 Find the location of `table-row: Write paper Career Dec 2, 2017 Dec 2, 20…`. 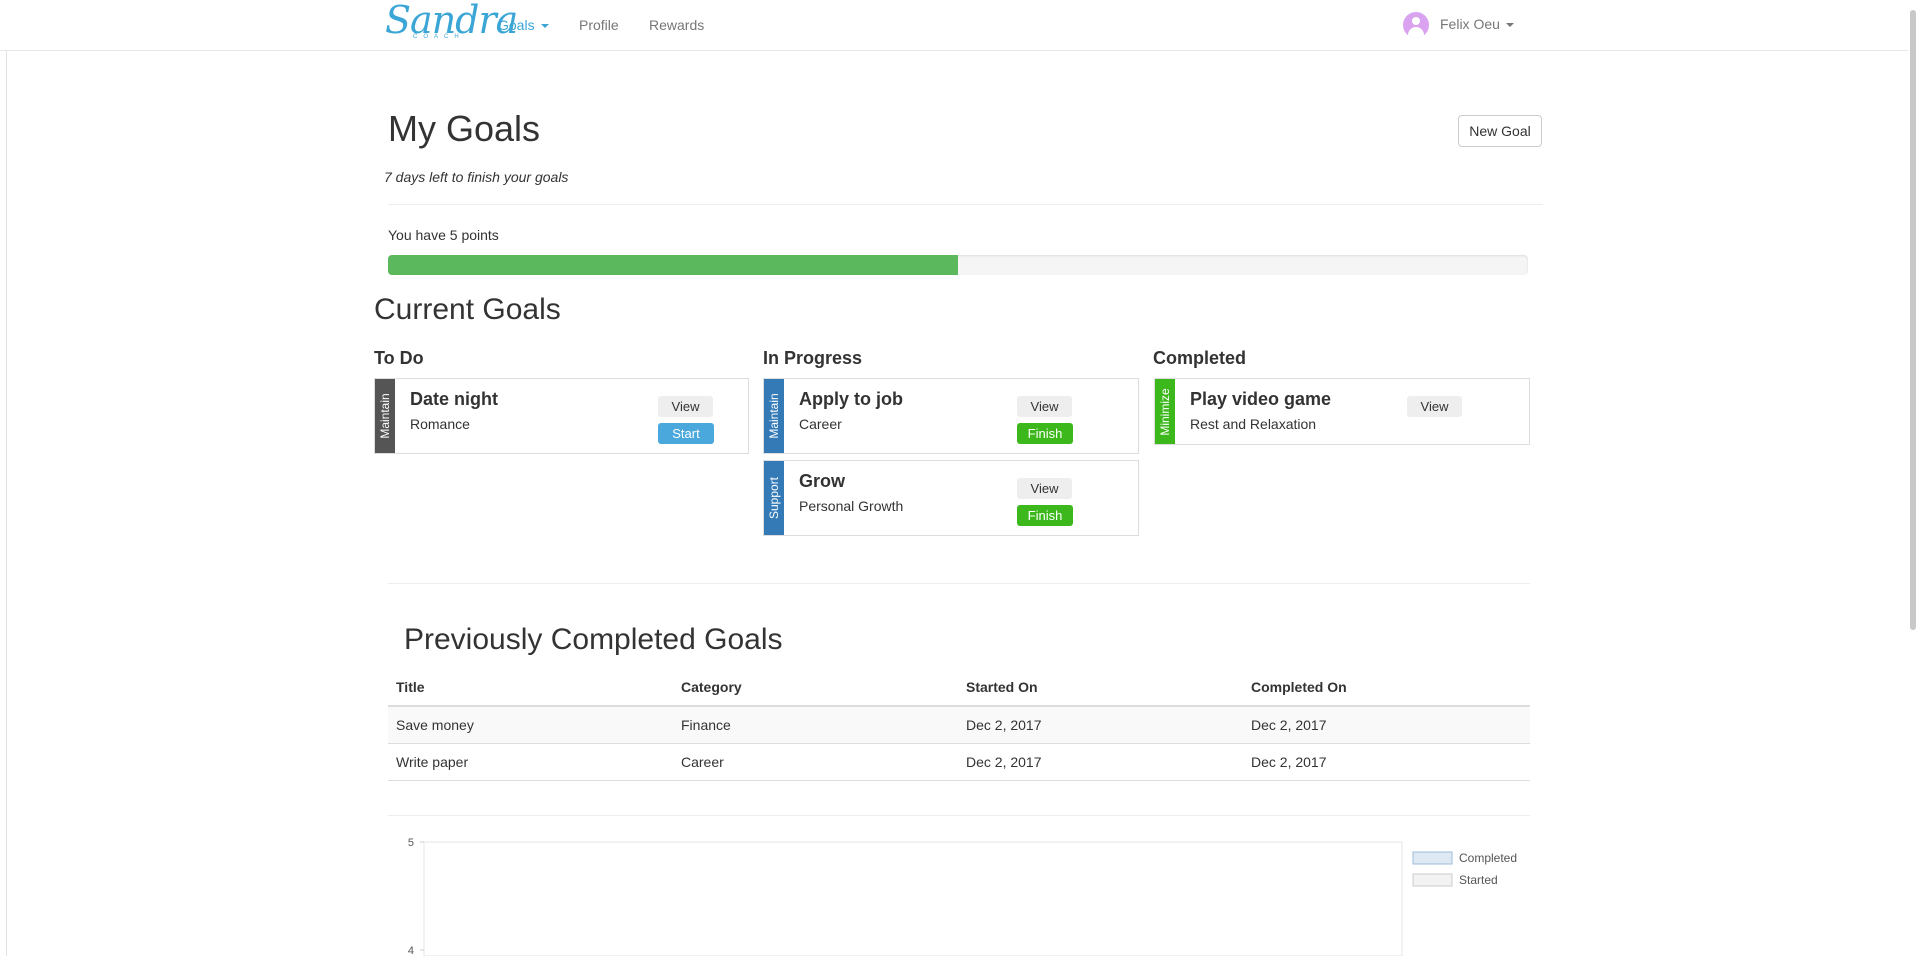

table-row: Write paper Career Dec 2, 2017 Dec 2, 20… is located at coordinates (959, 762).